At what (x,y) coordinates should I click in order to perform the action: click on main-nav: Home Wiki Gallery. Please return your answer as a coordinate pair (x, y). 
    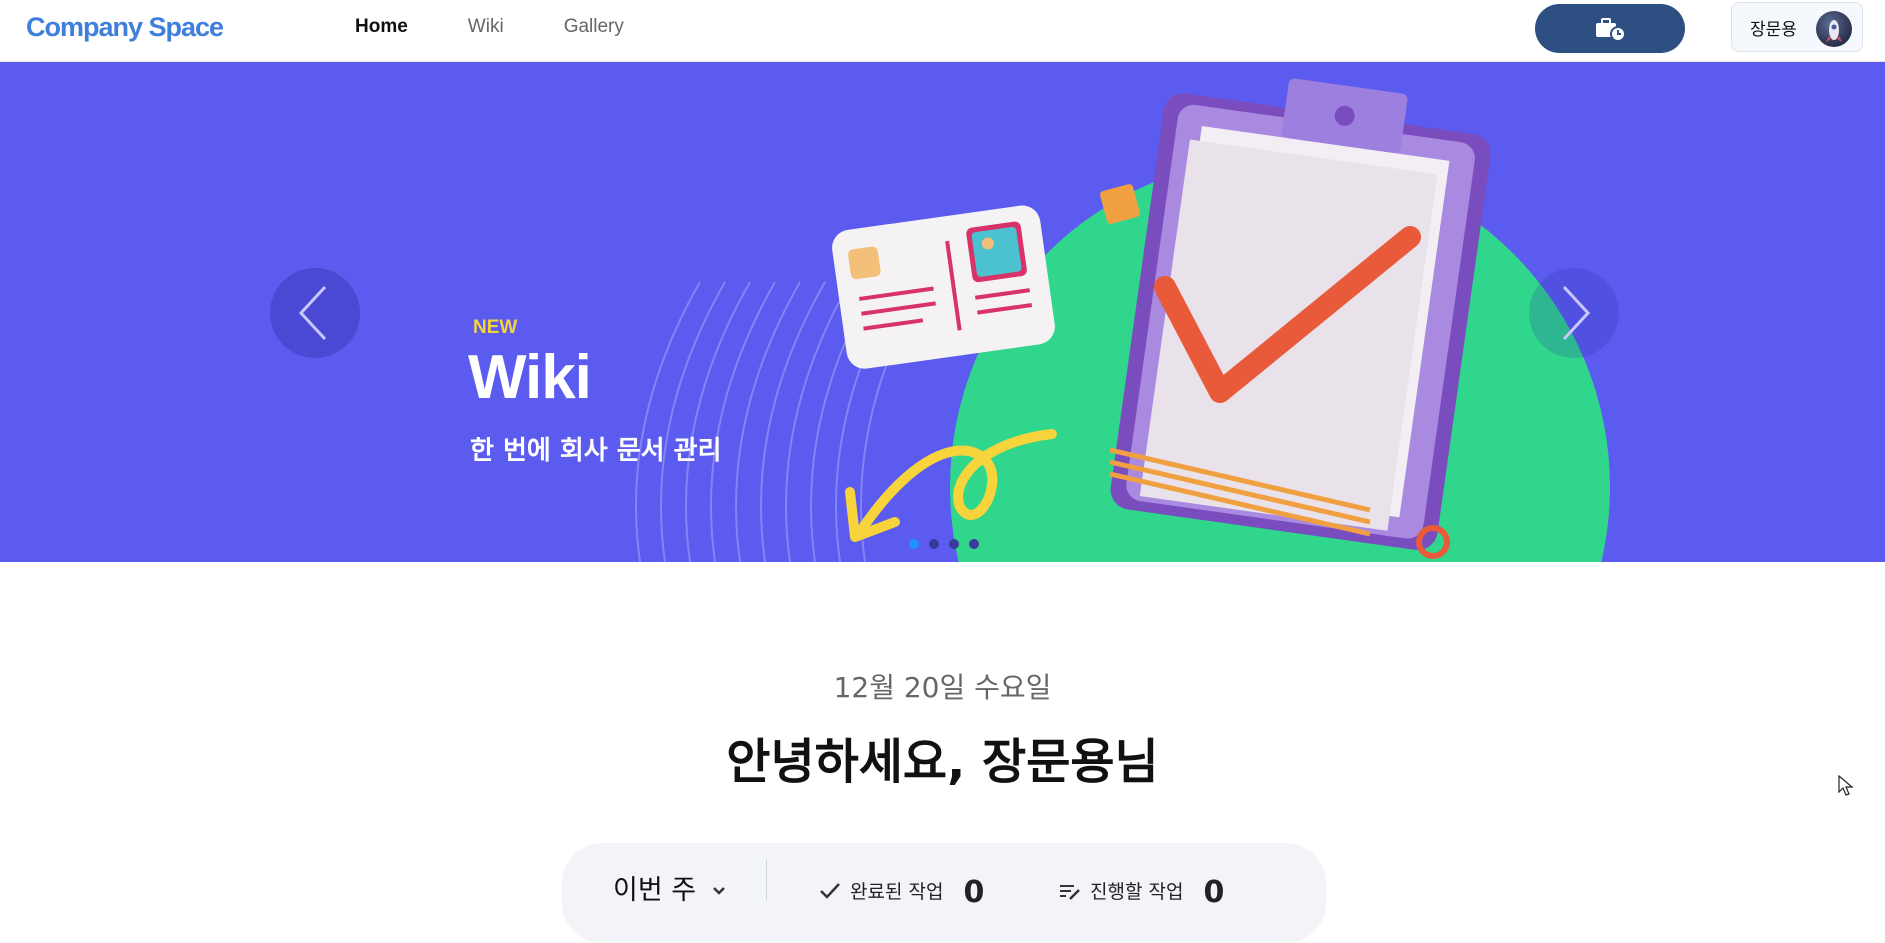
    Looking at the image, I should click on (519, 27).